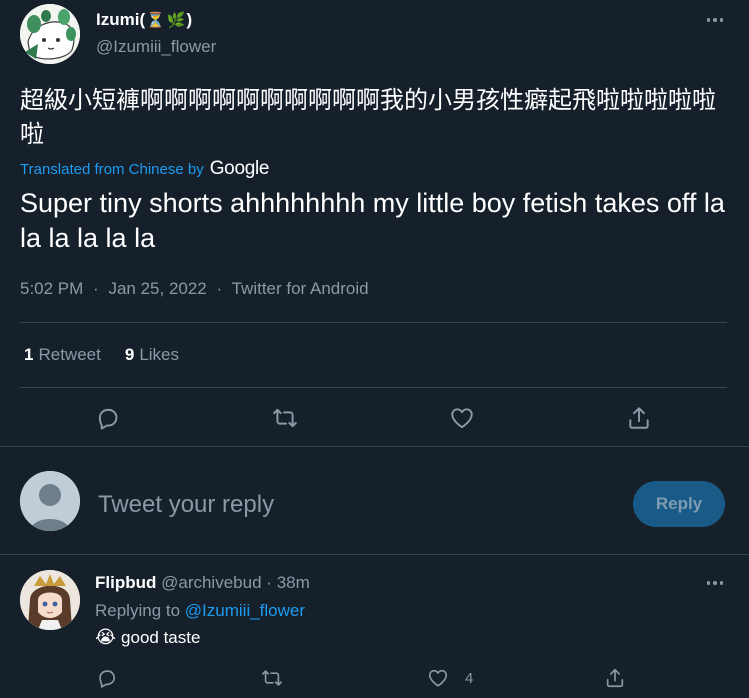 The image size is (749, 698). I want to click on reply-author-avatar, so click(50, 600).